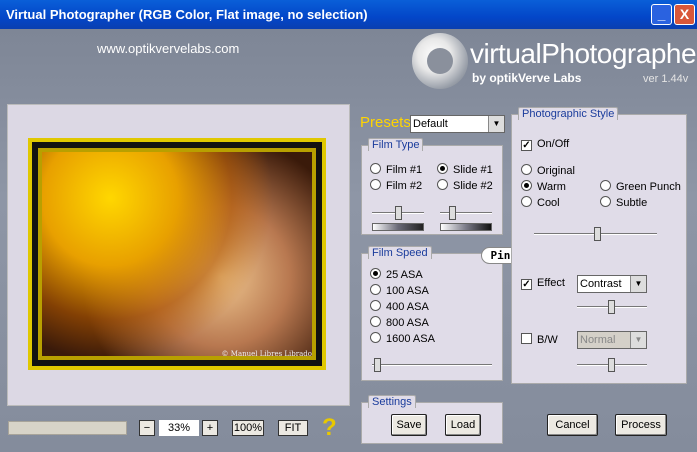  I want to click on load-button: Load, so click(463, 425).